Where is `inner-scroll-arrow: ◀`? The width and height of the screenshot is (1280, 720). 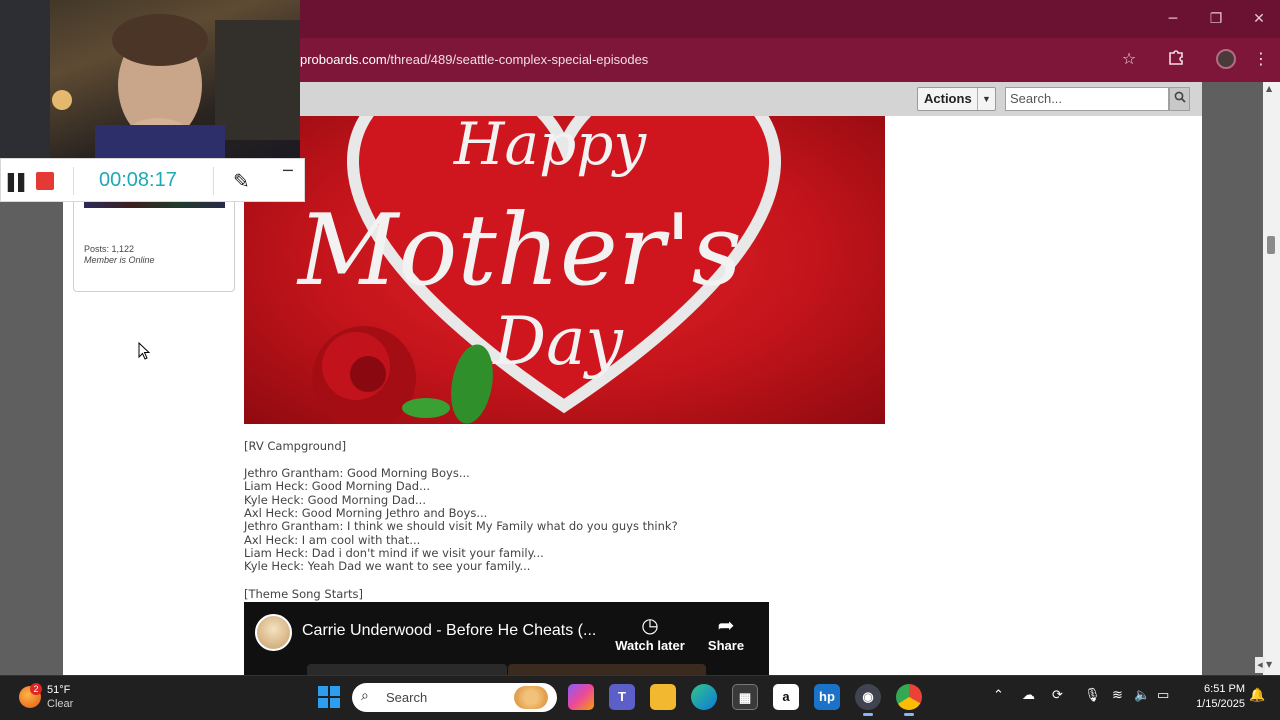
inner-scroll-arrow: ◀ is located at coordinates (1260, 665).